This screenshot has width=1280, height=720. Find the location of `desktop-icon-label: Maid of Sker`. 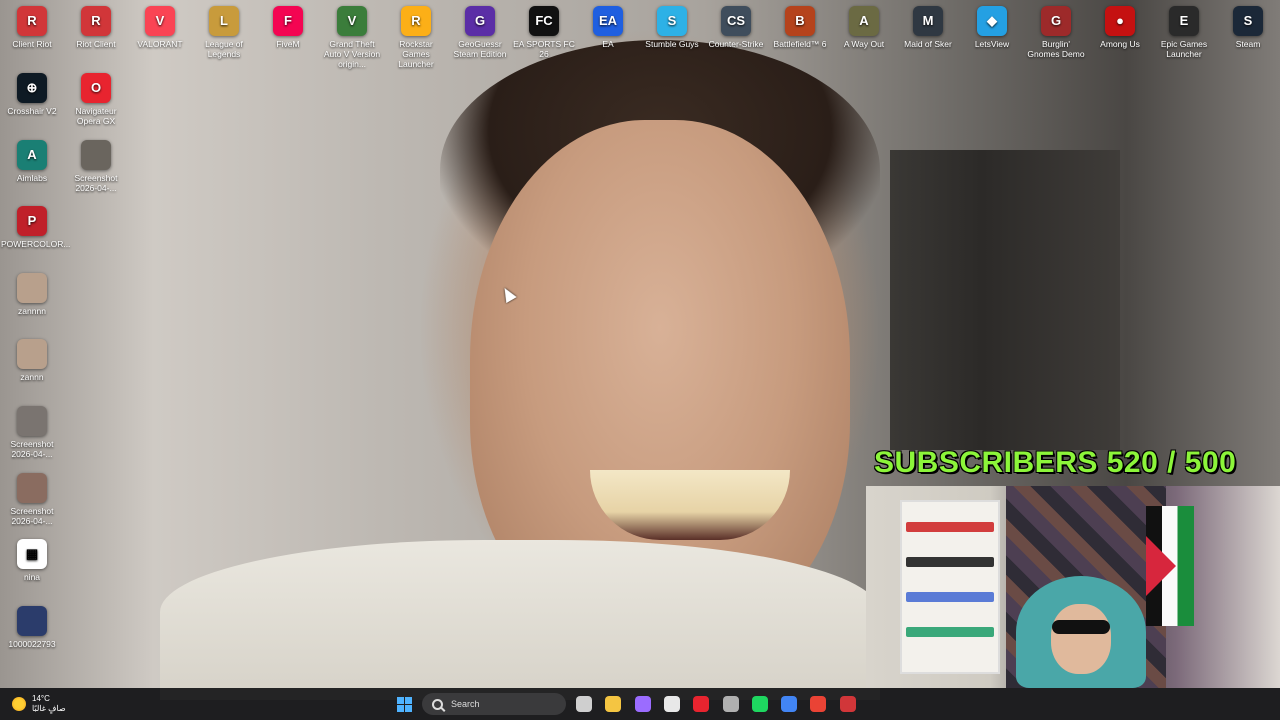

desktop-icon-label: Maid of Sker is located at coordinates (928, 44).